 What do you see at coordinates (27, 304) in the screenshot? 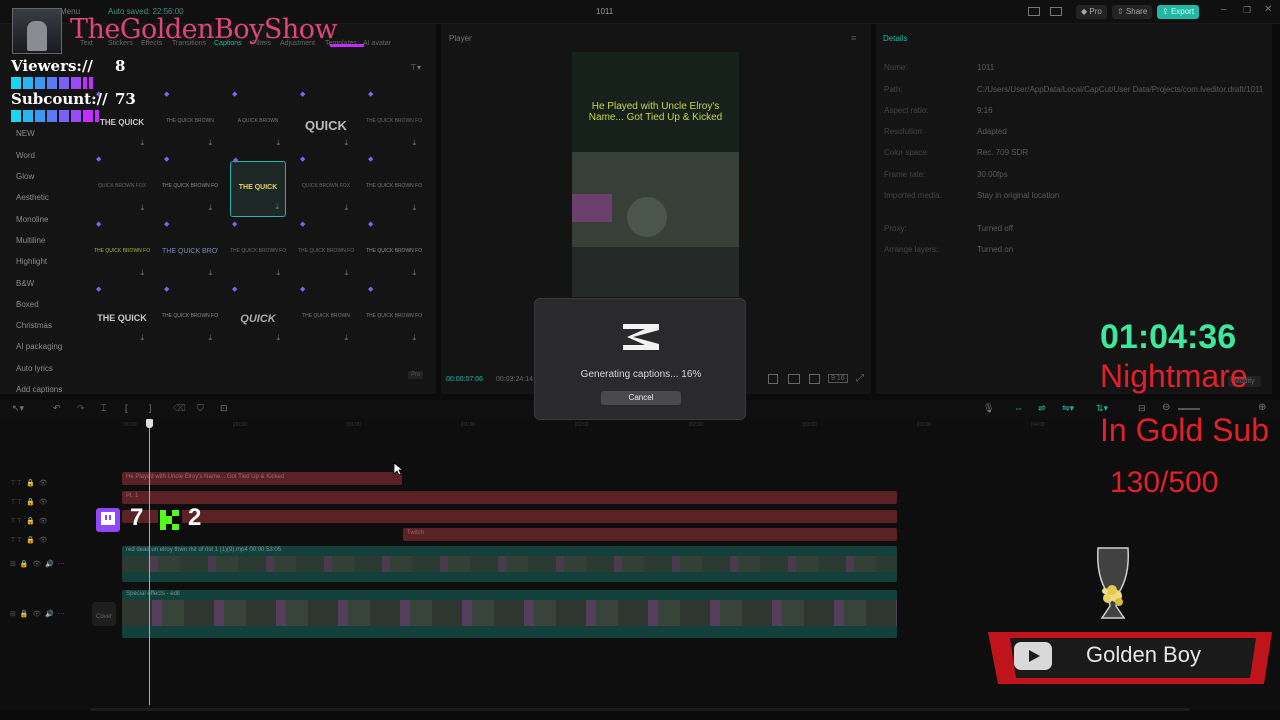
I see `category-boxed: Boxed` at bounding box center [27, 304].